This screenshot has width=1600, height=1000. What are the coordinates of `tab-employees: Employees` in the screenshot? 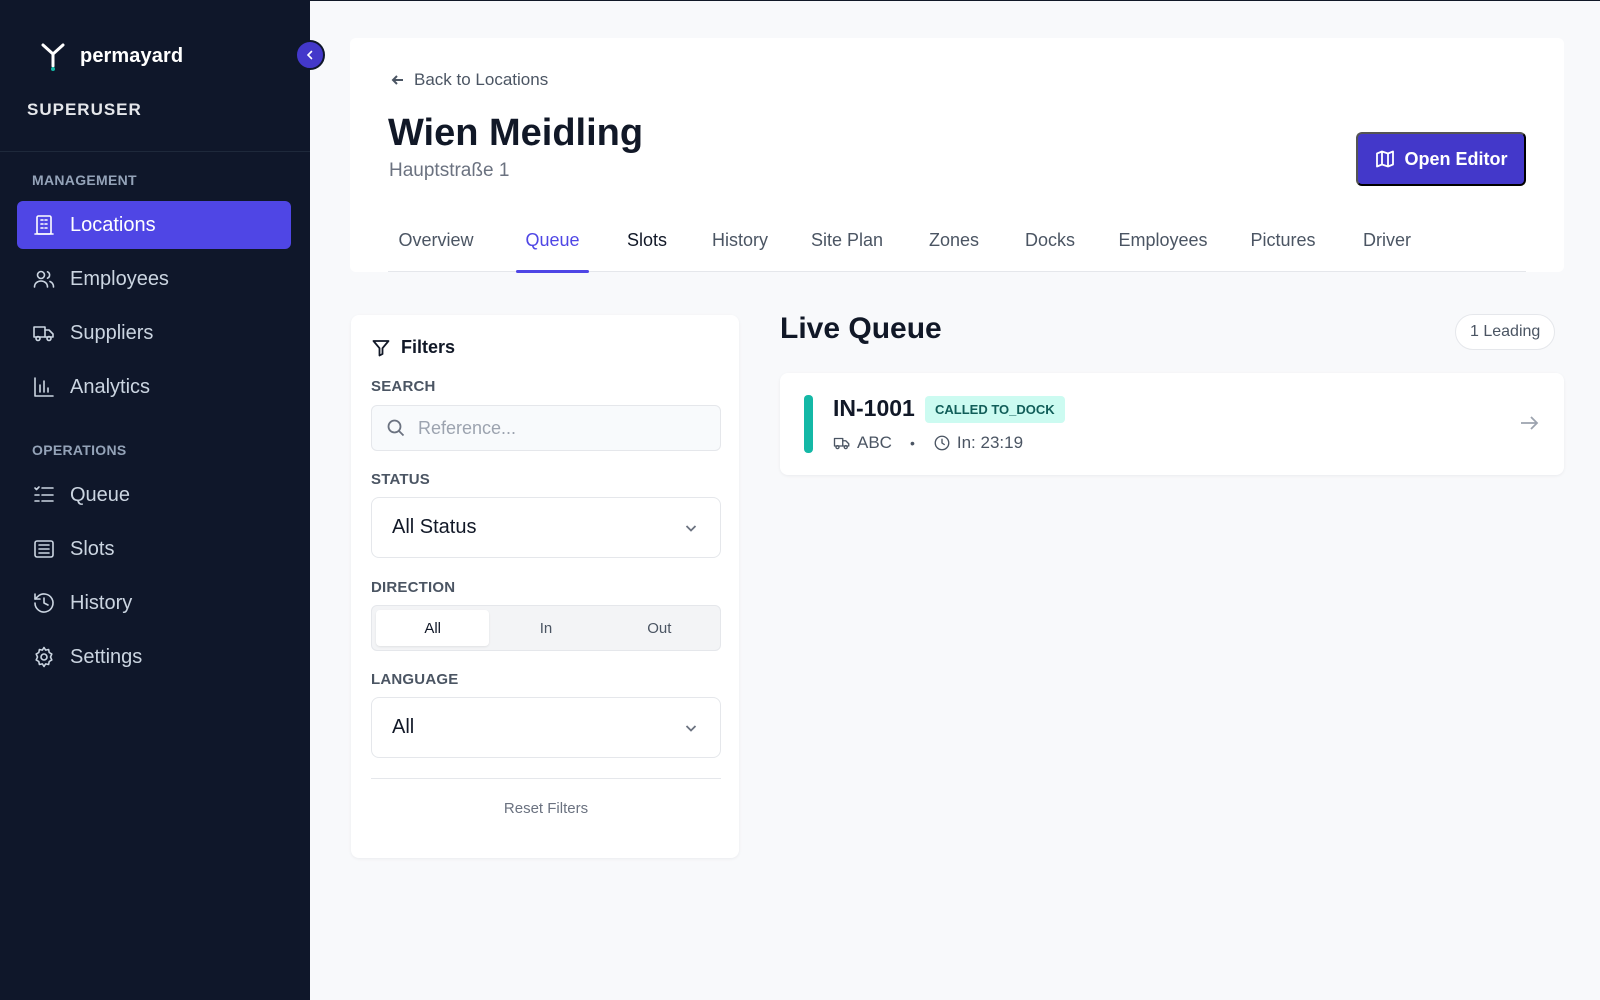 It's located at (1163, 240).